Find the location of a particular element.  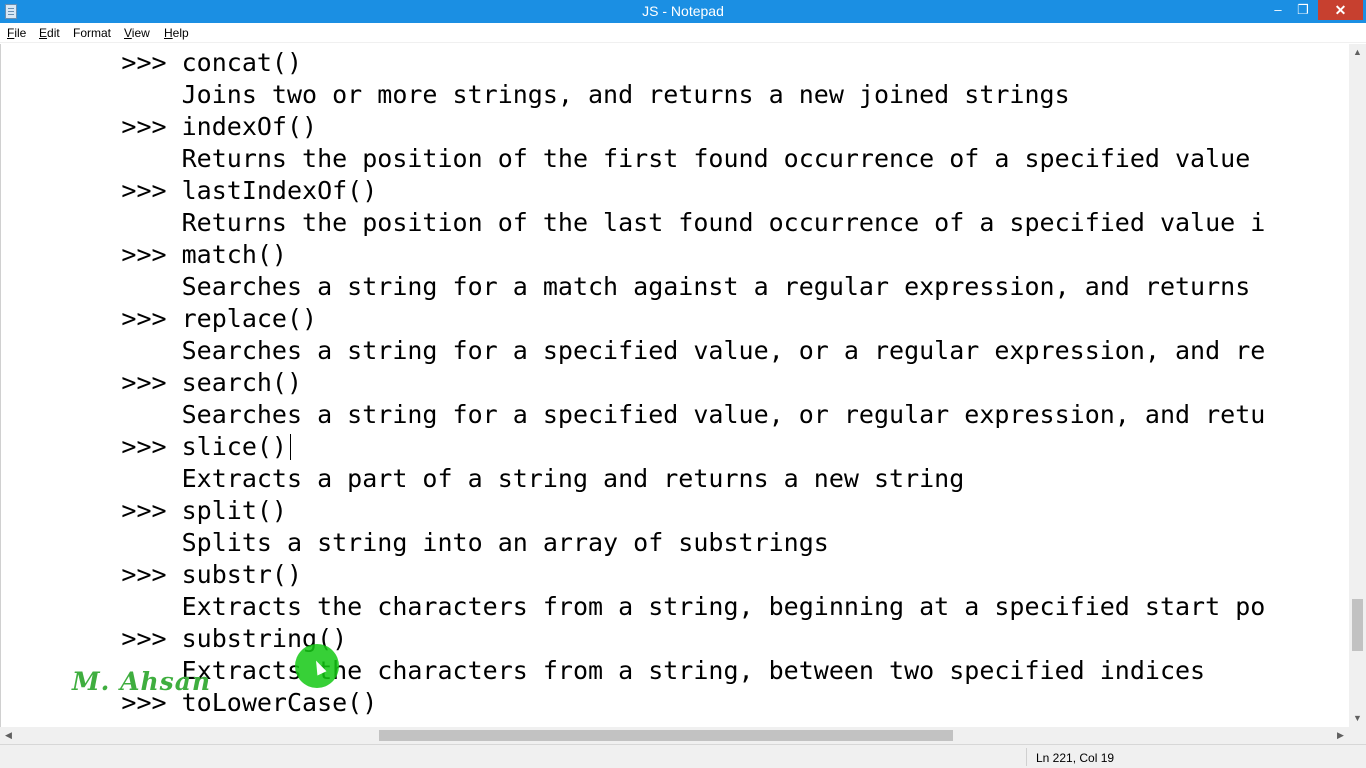

menu-file: File is located at coordinates (16, 33).